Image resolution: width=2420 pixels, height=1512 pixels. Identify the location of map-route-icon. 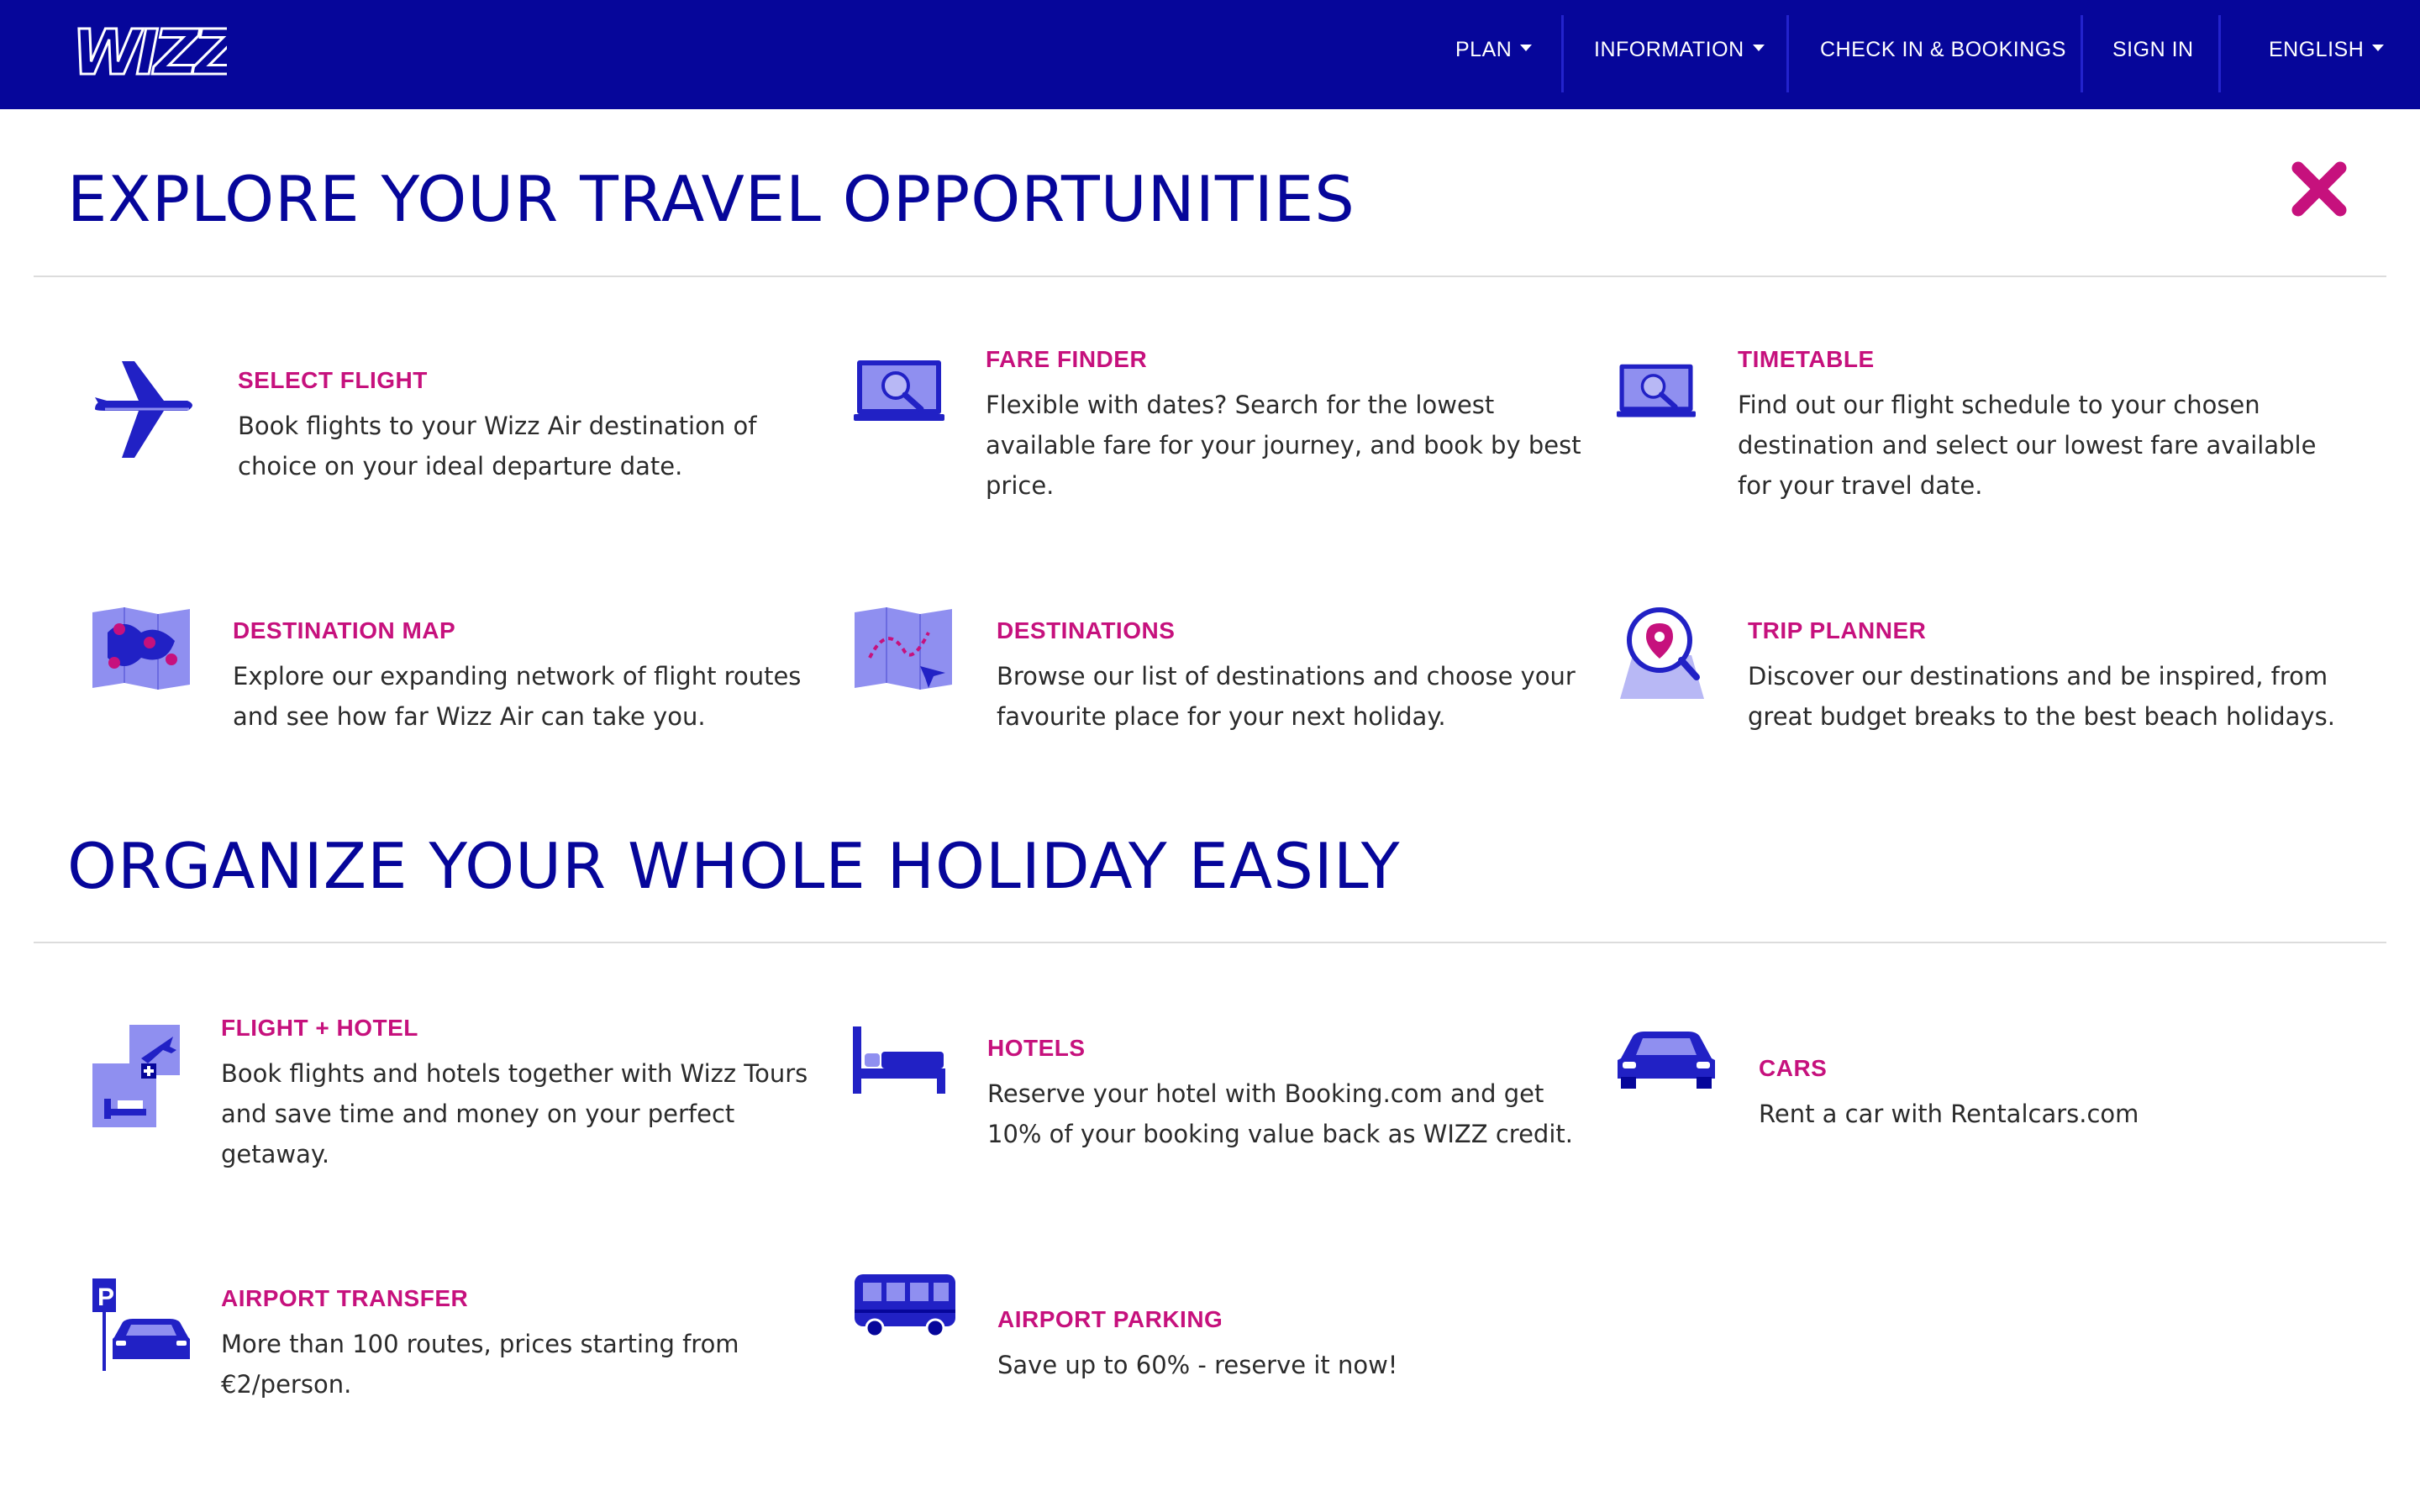
(903, 648).